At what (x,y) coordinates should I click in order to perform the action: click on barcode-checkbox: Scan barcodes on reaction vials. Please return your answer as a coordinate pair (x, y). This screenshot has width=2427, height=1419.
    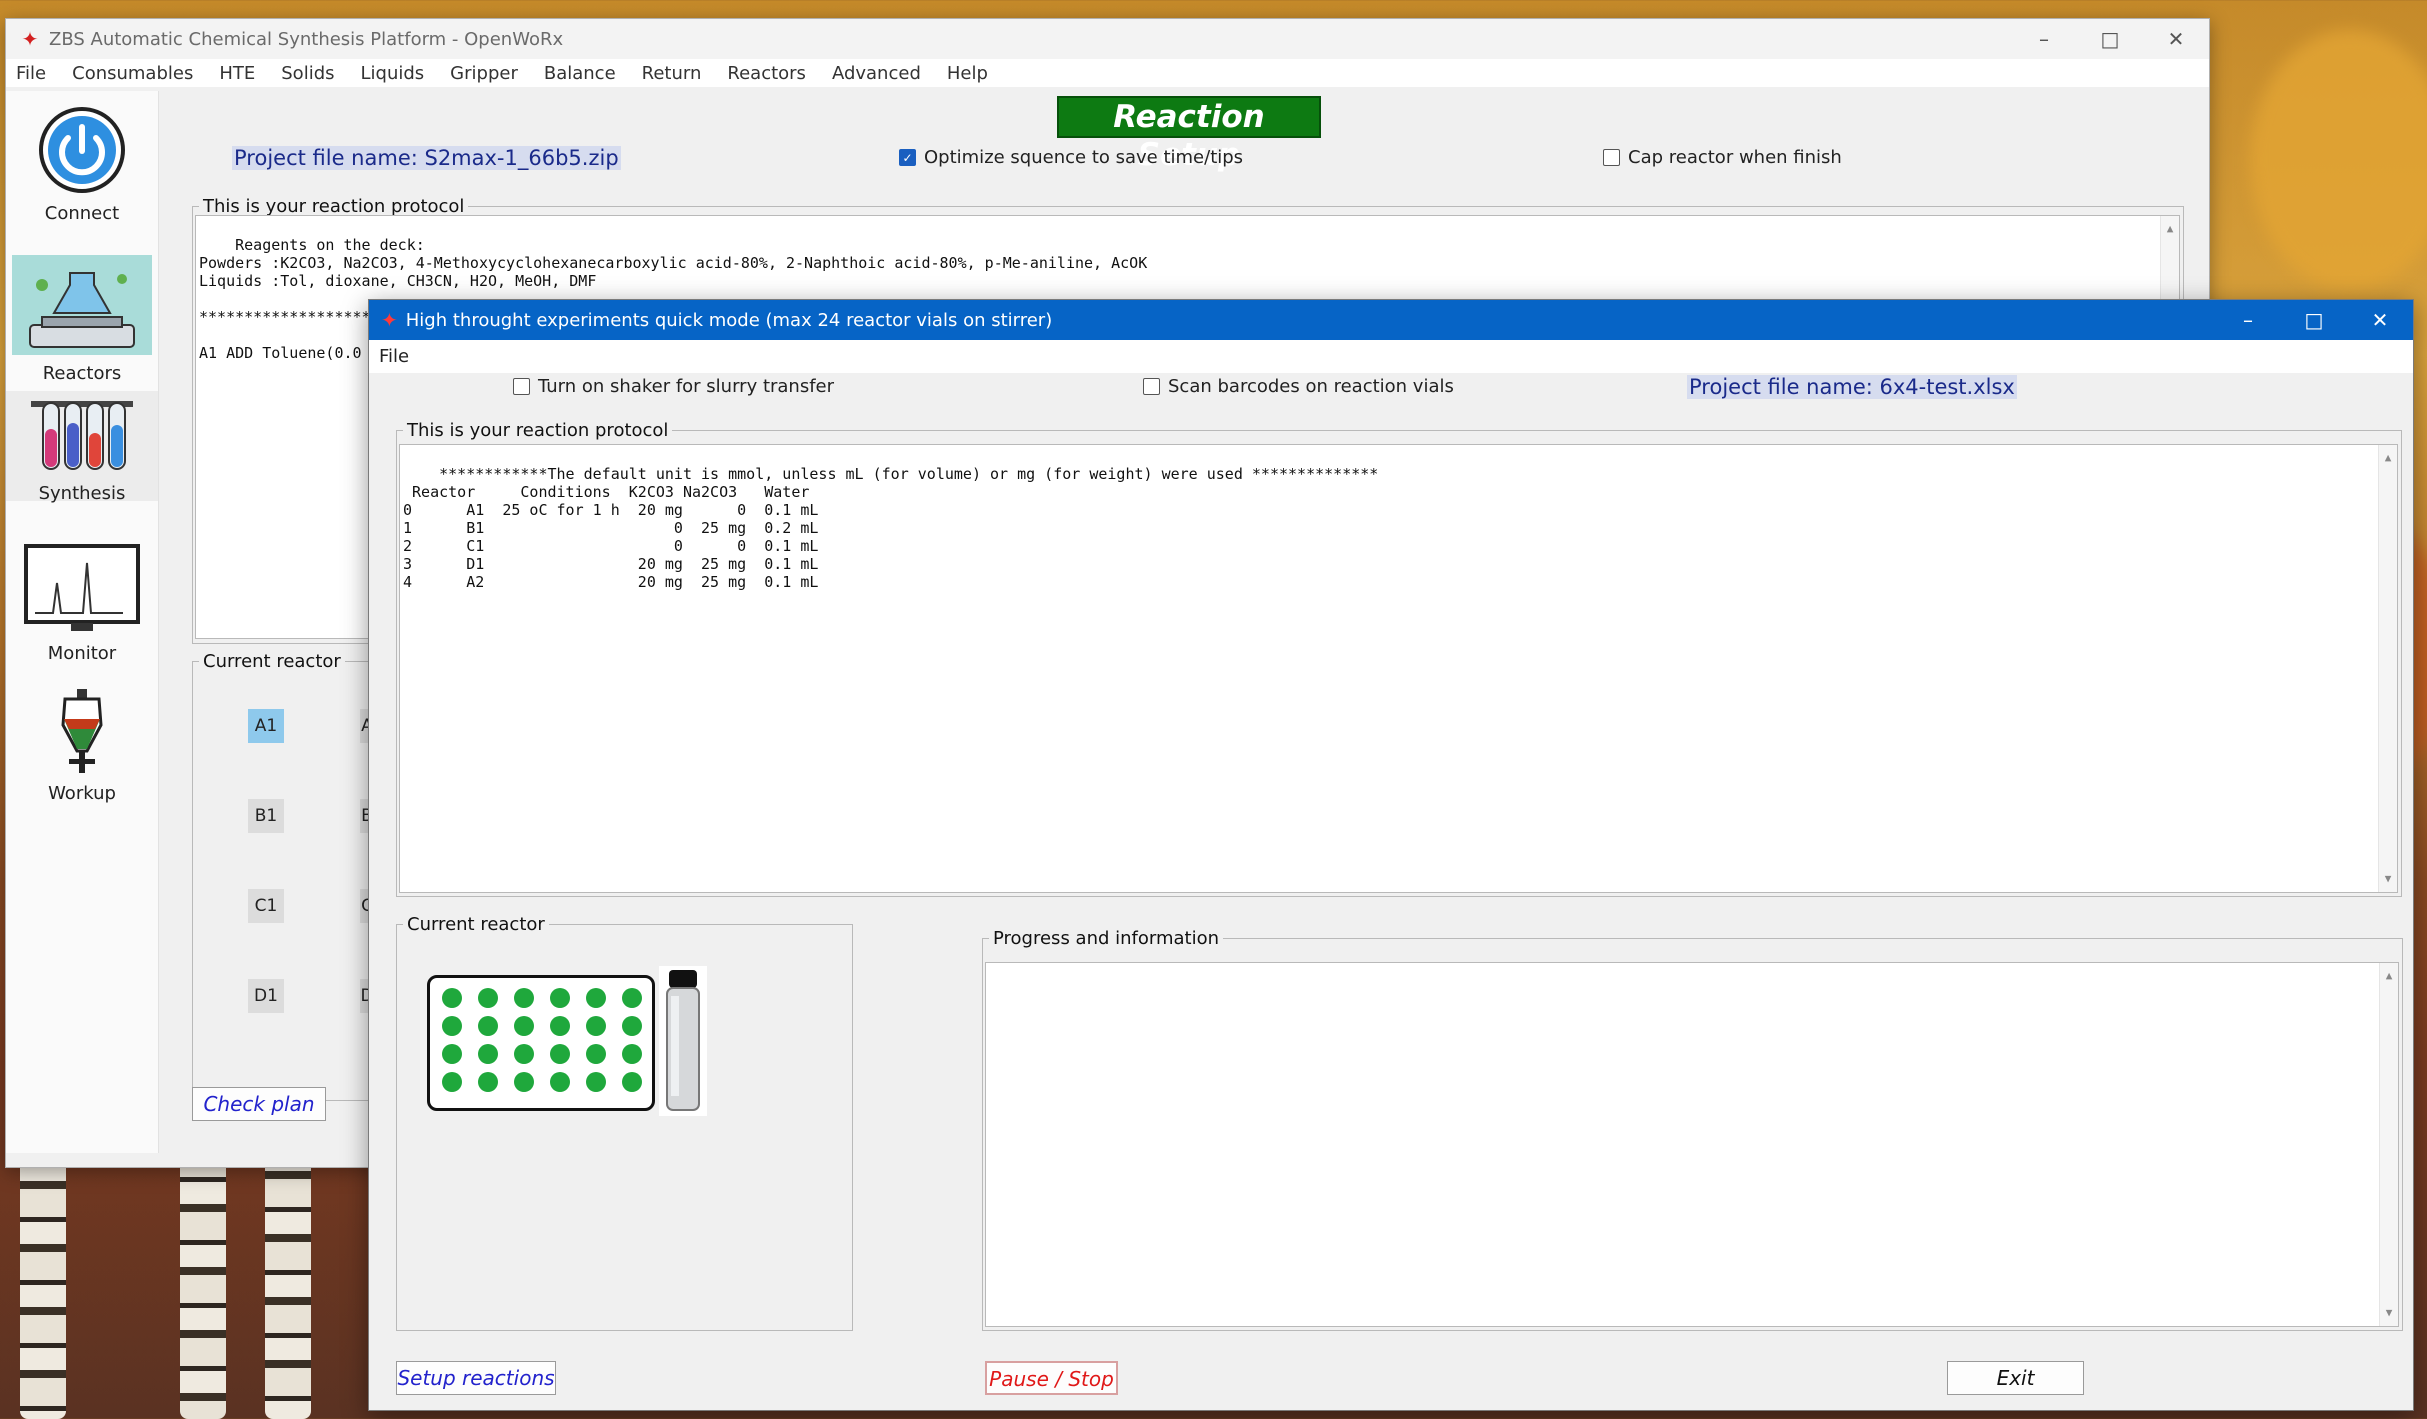
    Looking at the image, I should click on (1298, 386).